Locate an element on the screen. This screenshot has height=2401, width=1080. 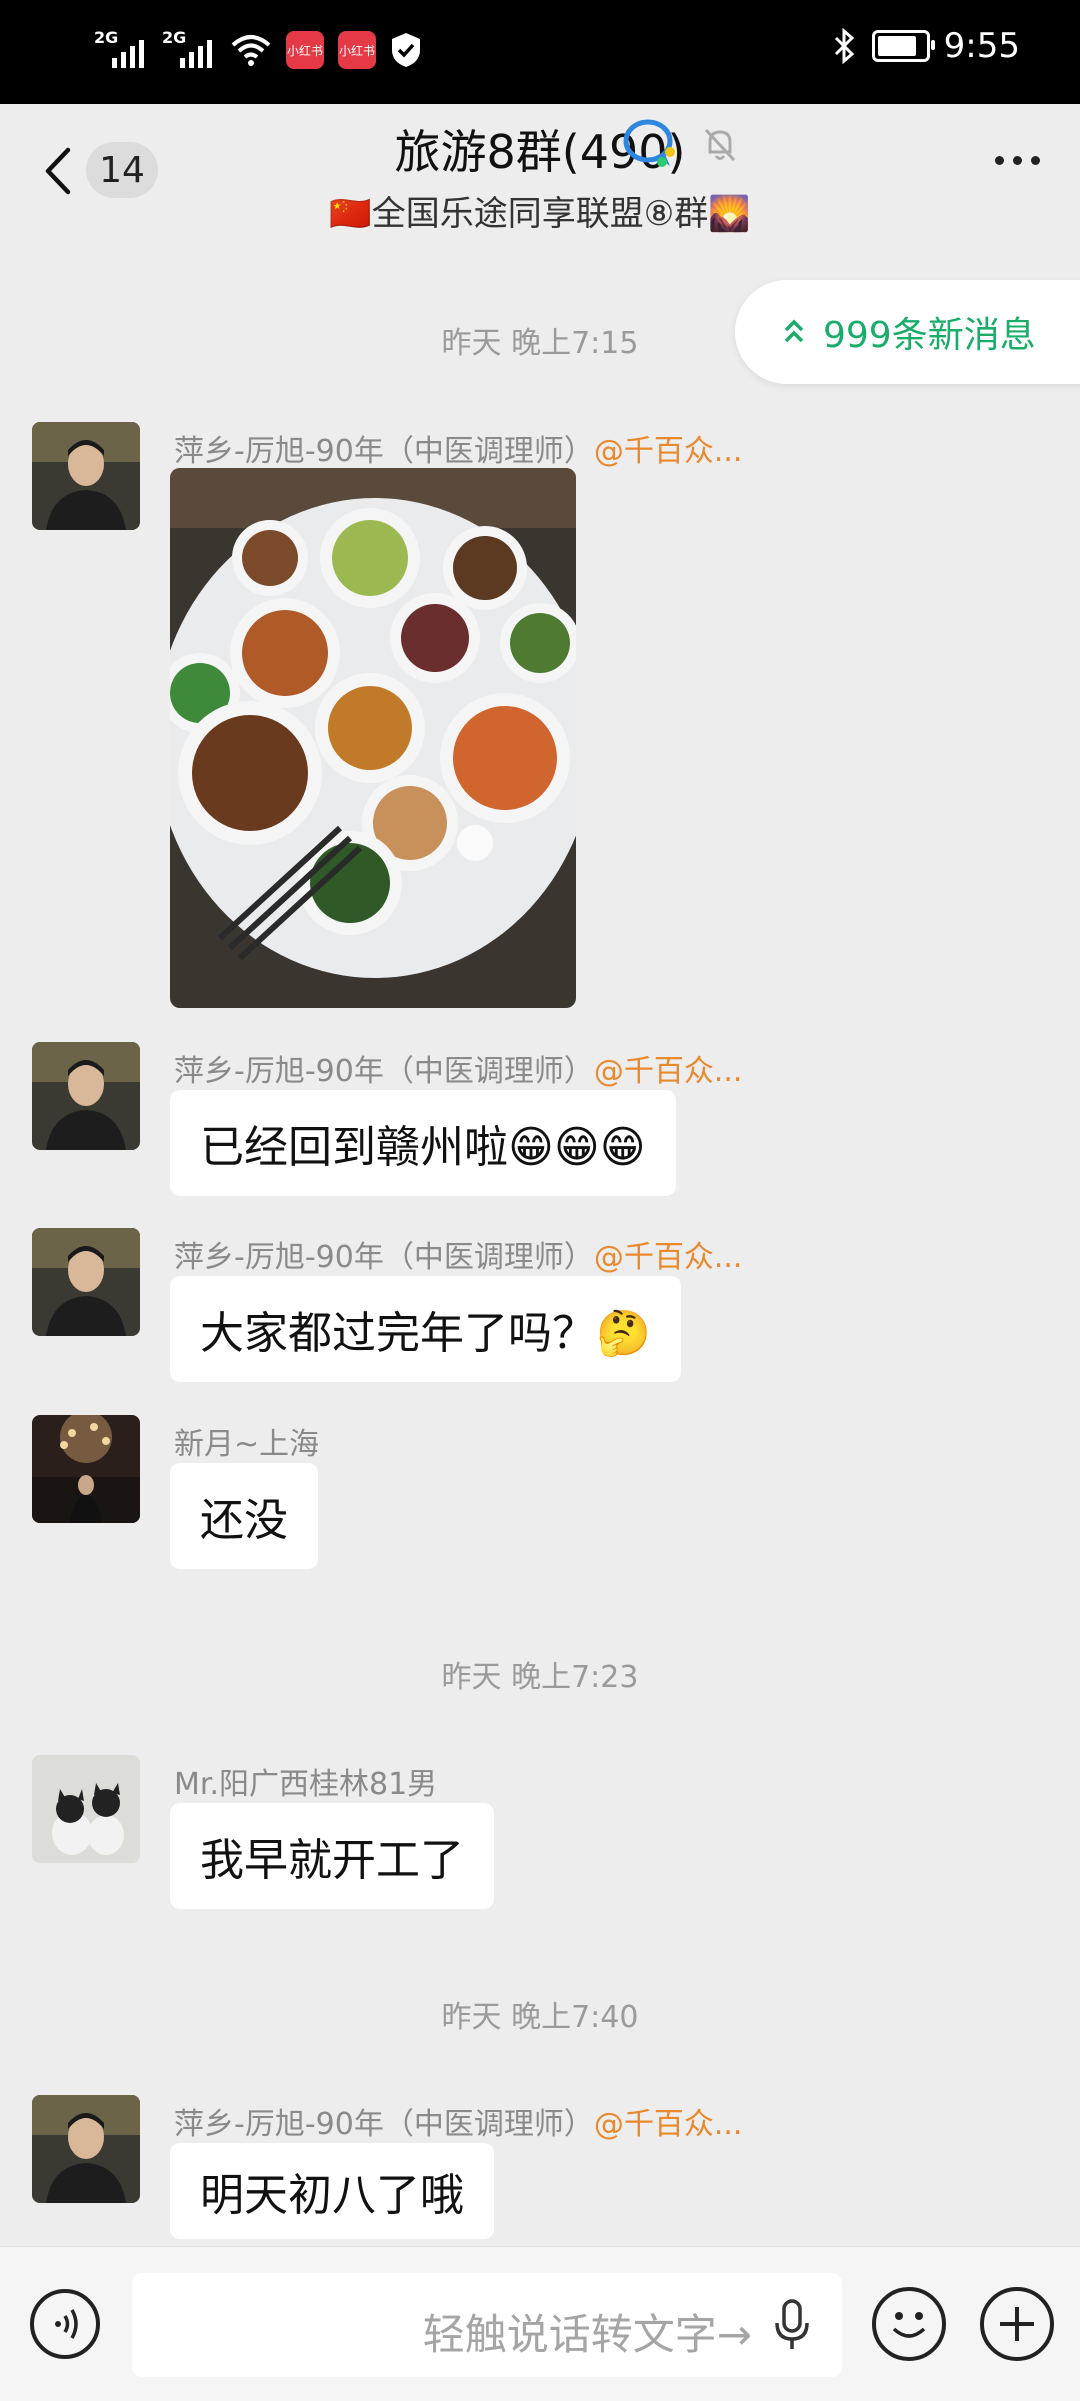
group-subtitle: 🇨🇳全国乐途同享联盟⑧群🌄 is located at coordinates (540, 214).